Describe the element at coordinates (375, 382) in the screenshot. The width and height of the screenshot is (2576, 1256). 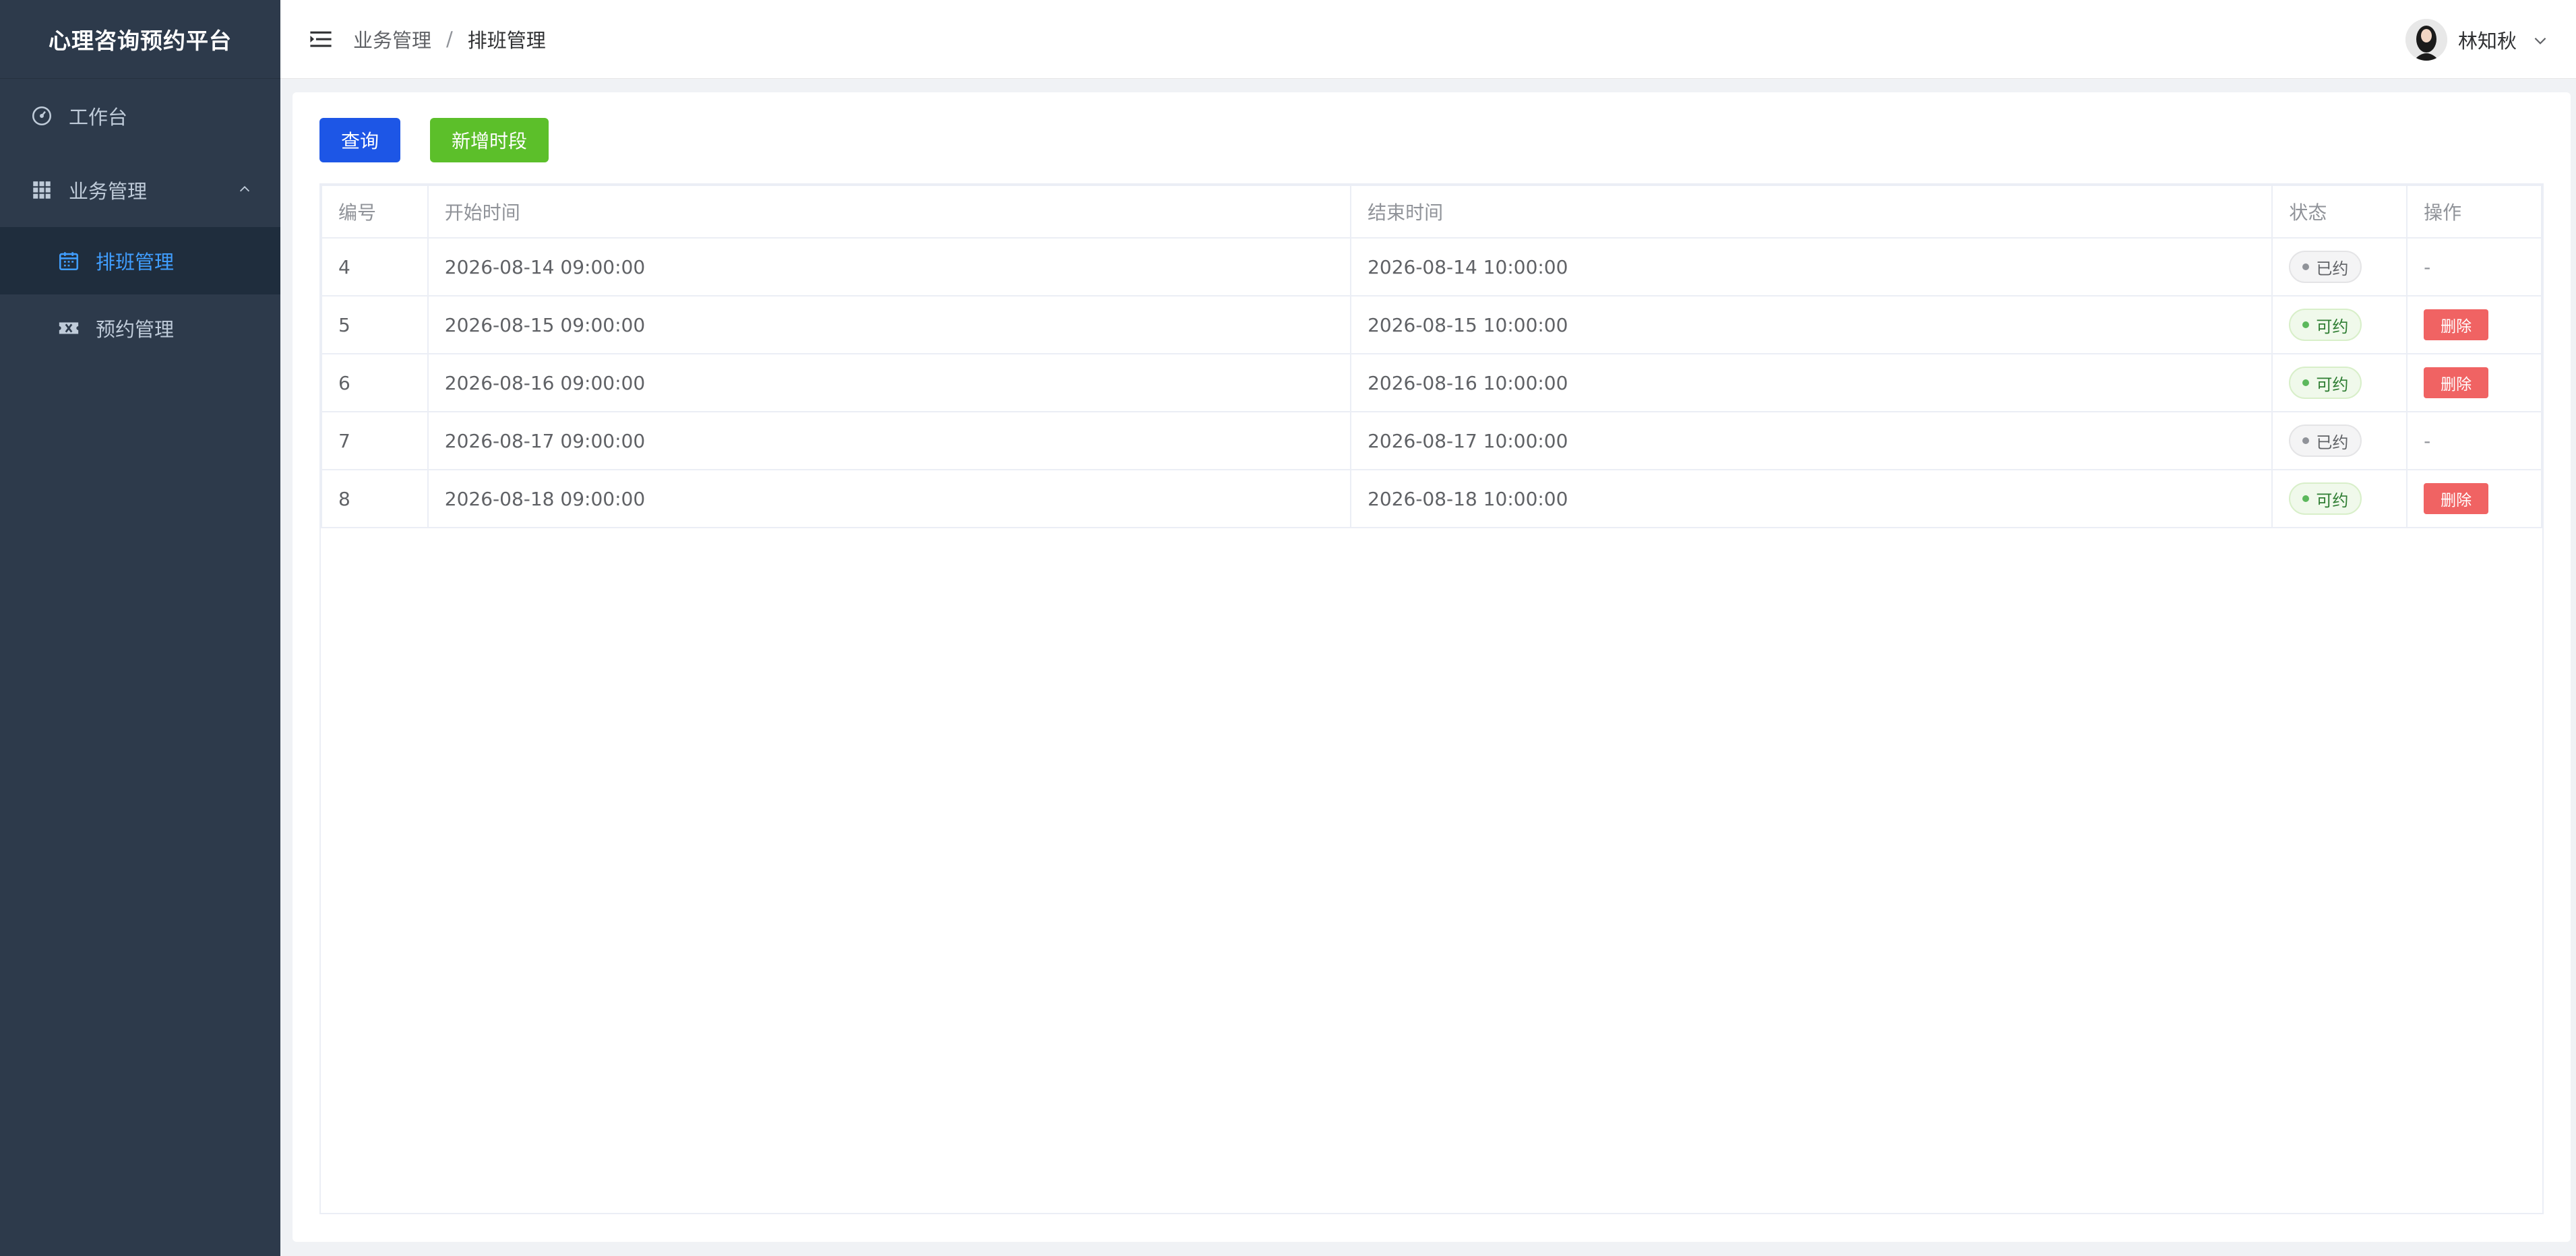
I see `cell-id: 6` at that location.